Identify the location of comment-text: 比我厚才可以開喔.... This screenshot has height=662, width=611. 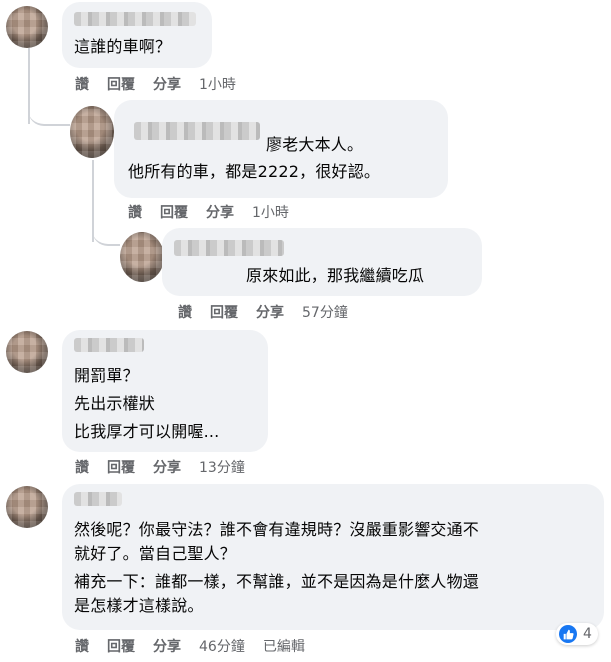
(147, 431).